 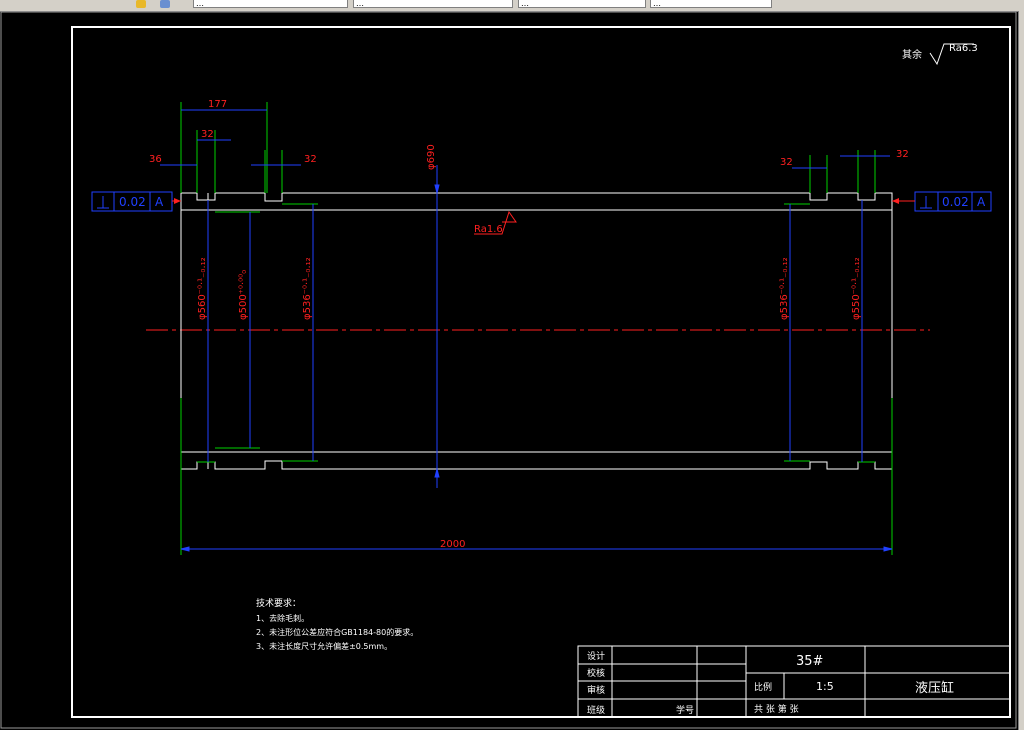 I want to click on surface-note-prefix: 其余, so click(x=912, y=54).